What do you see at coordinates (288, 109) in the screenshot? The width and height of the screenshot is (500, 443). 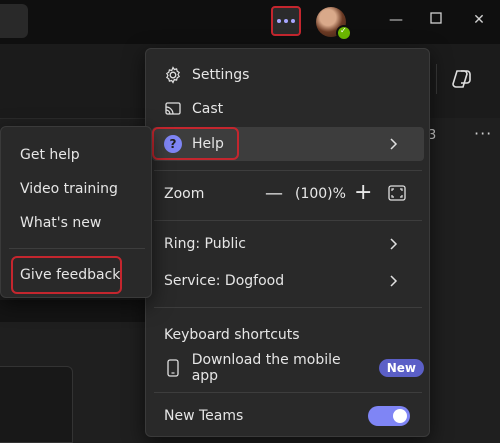 I see `menu-item-cast: Cast` at bounding box center [288, 109].